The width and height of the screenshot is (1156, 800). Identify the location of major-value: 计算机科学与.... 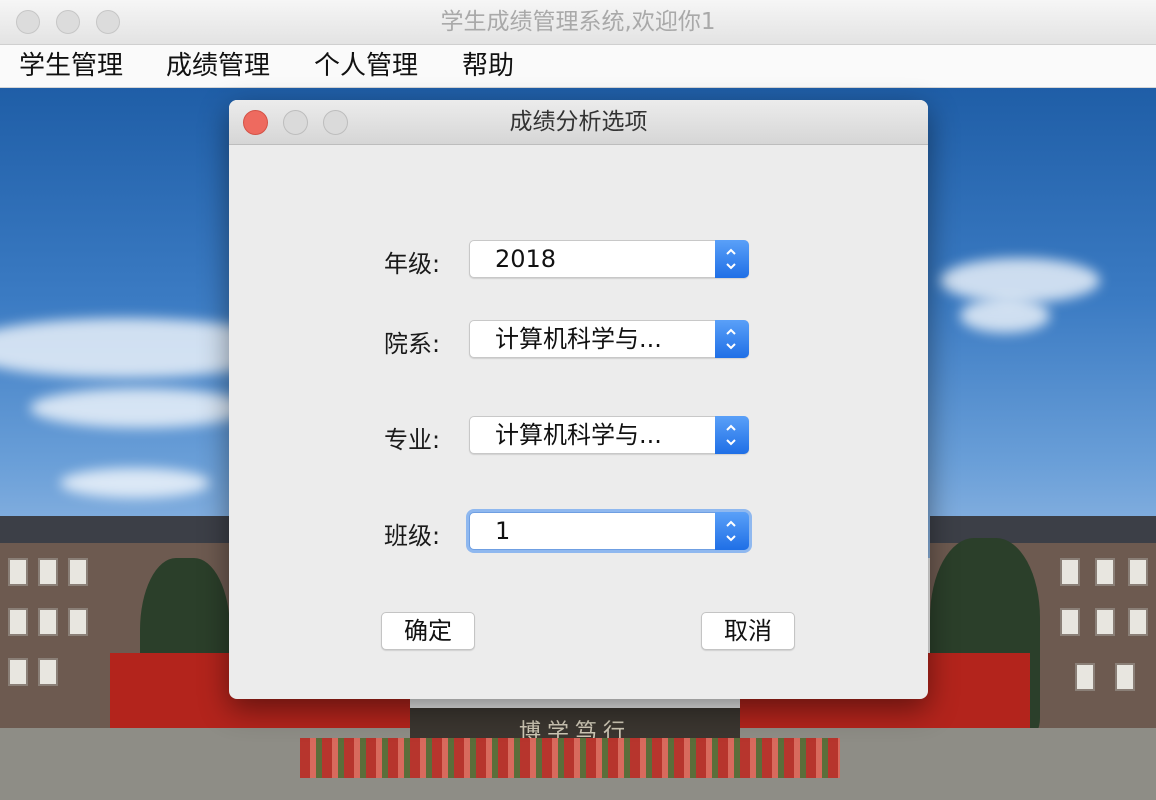
(578, 435).